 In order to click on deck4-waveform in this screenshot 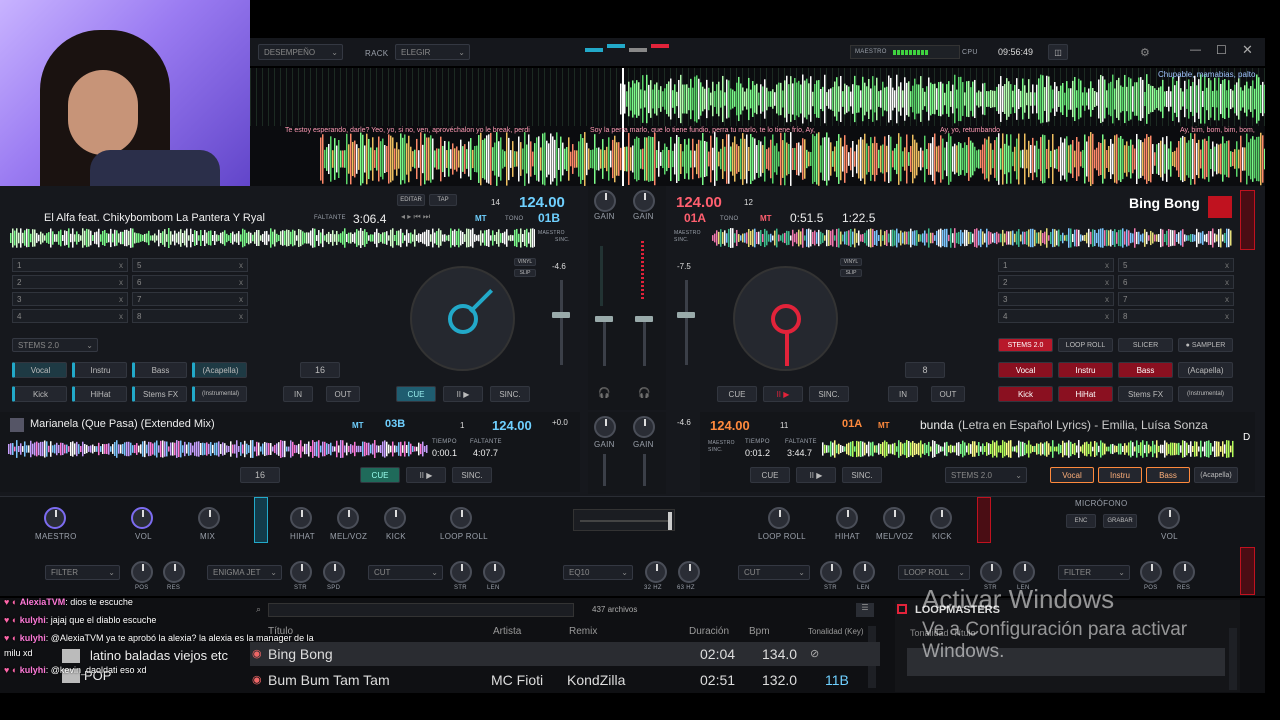, I will do `click(1028, 449)`.